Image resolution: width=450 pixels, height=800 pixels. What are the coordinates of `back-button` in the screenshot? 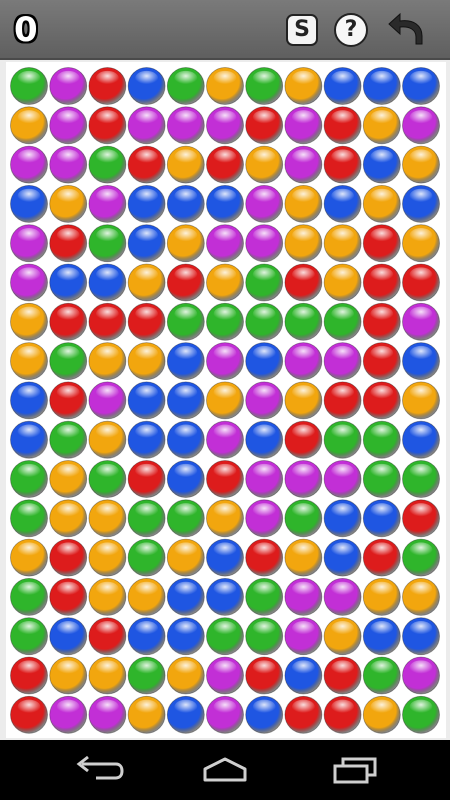 It's located at (96, 770).